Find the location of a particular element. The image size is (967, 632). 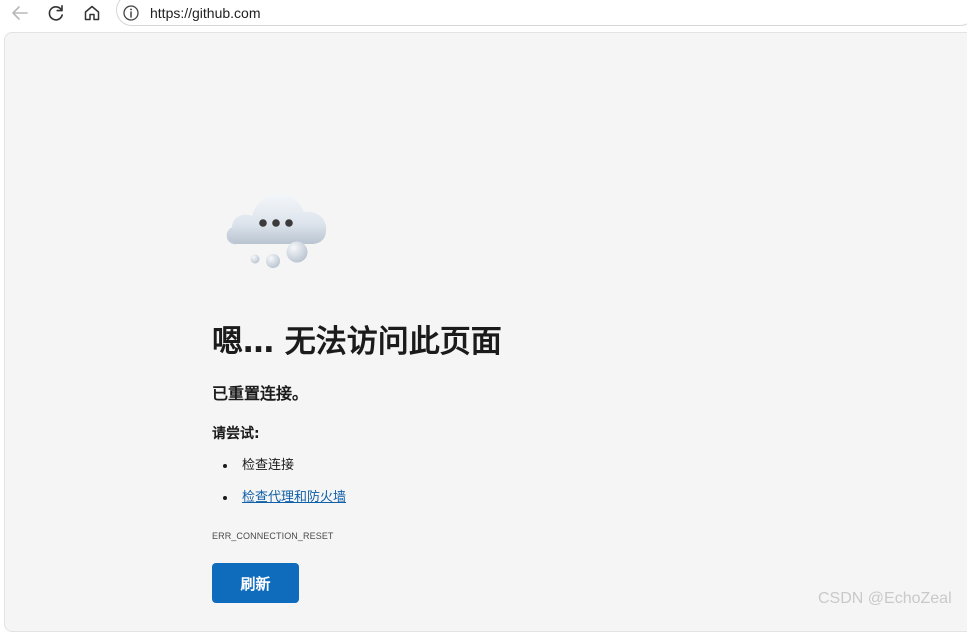

info-icon is located at coordinates (131, 13).